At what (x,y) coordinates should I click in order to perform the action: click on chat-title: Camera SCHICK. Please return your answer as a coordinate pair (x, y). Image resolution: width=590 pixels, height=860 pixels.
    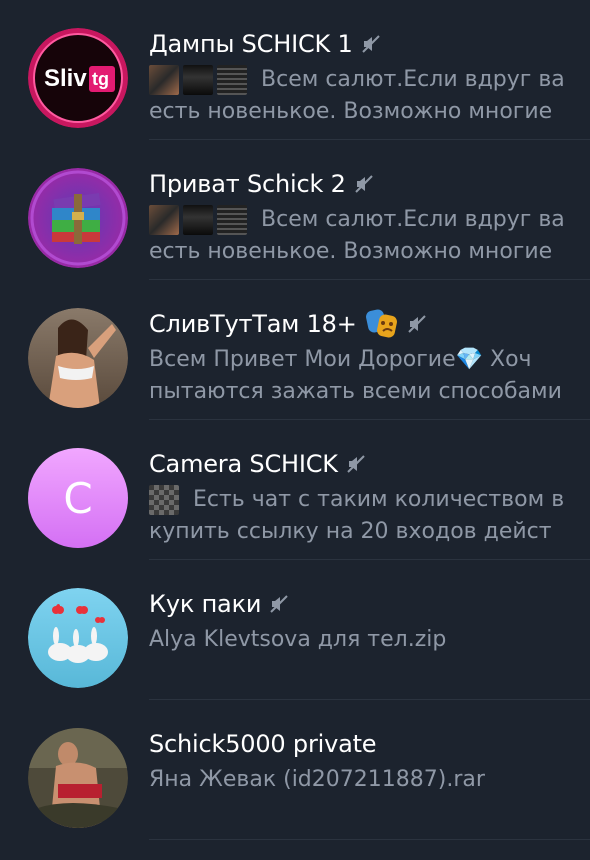
    Looking at the image, I should click on (243, 464).